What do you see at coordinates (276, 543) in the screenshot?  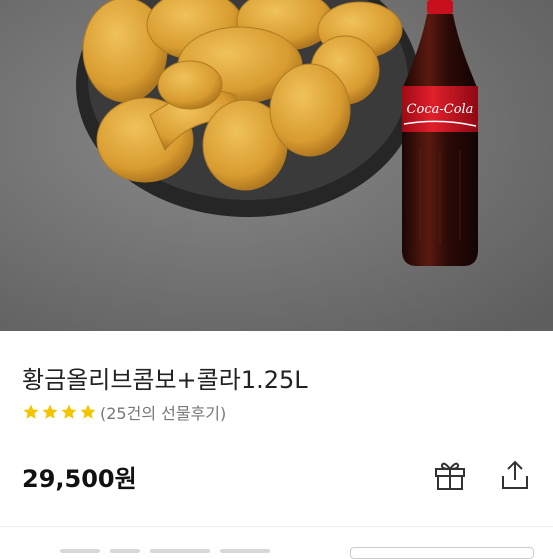 I see `next-section-edge` at bounding box center [276, 543].